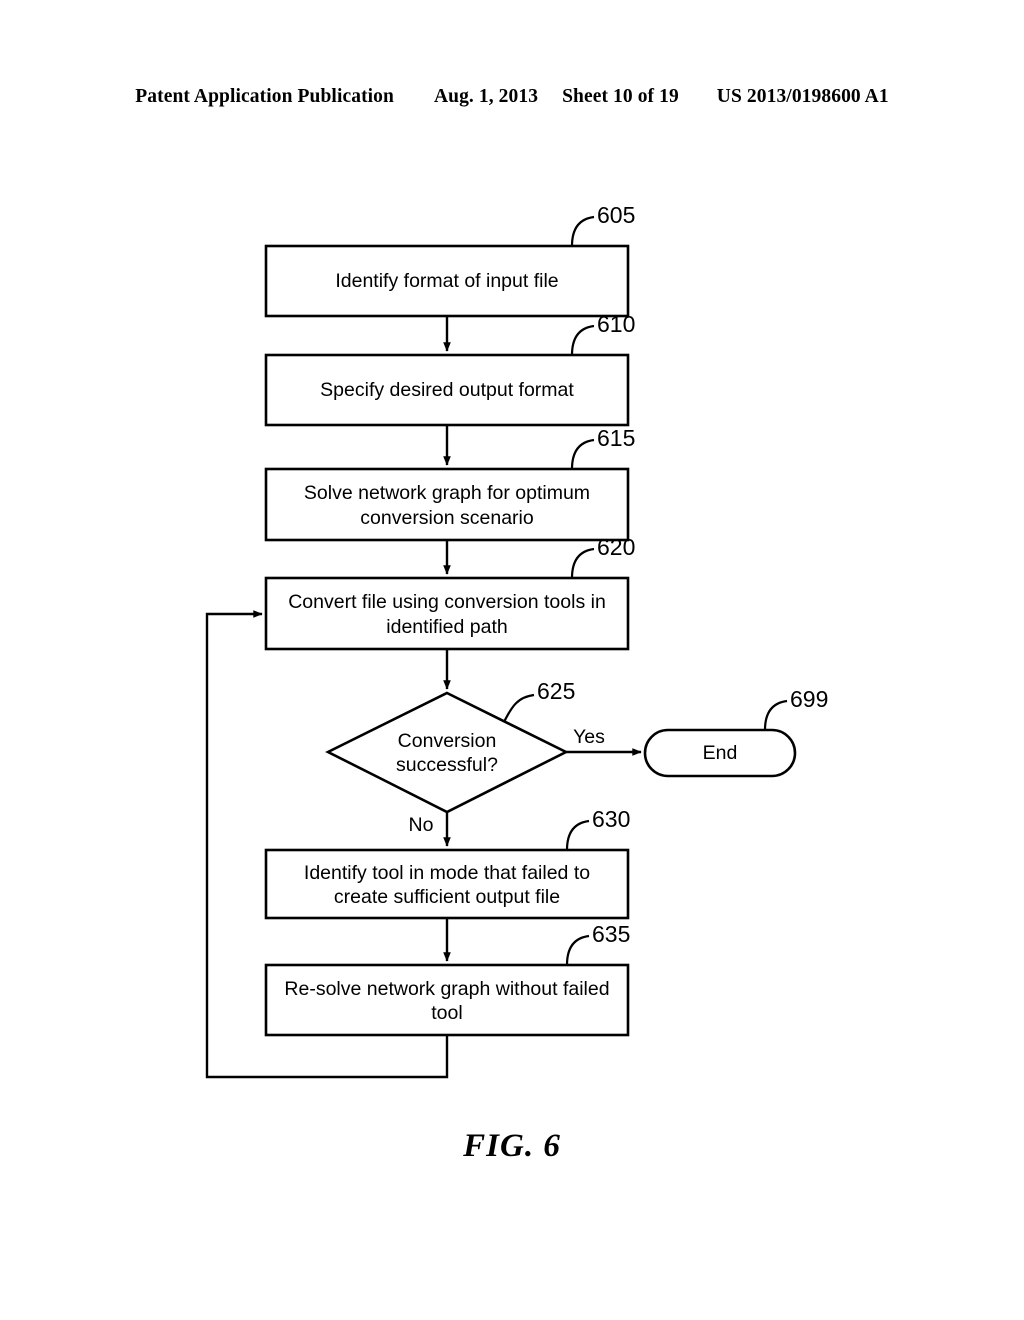  I want to click on node-625-label-line2: successful?, so click(447, 765).